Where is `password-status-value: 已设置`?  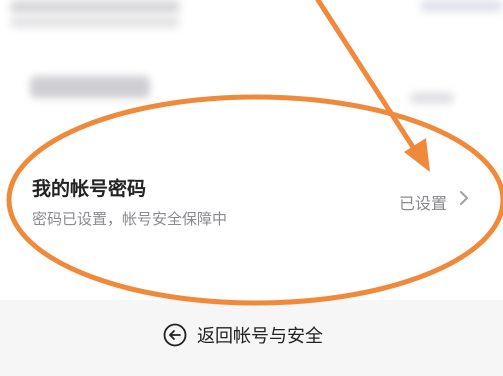
password-status-value: 已设置 is located at coordinates (423, 203).